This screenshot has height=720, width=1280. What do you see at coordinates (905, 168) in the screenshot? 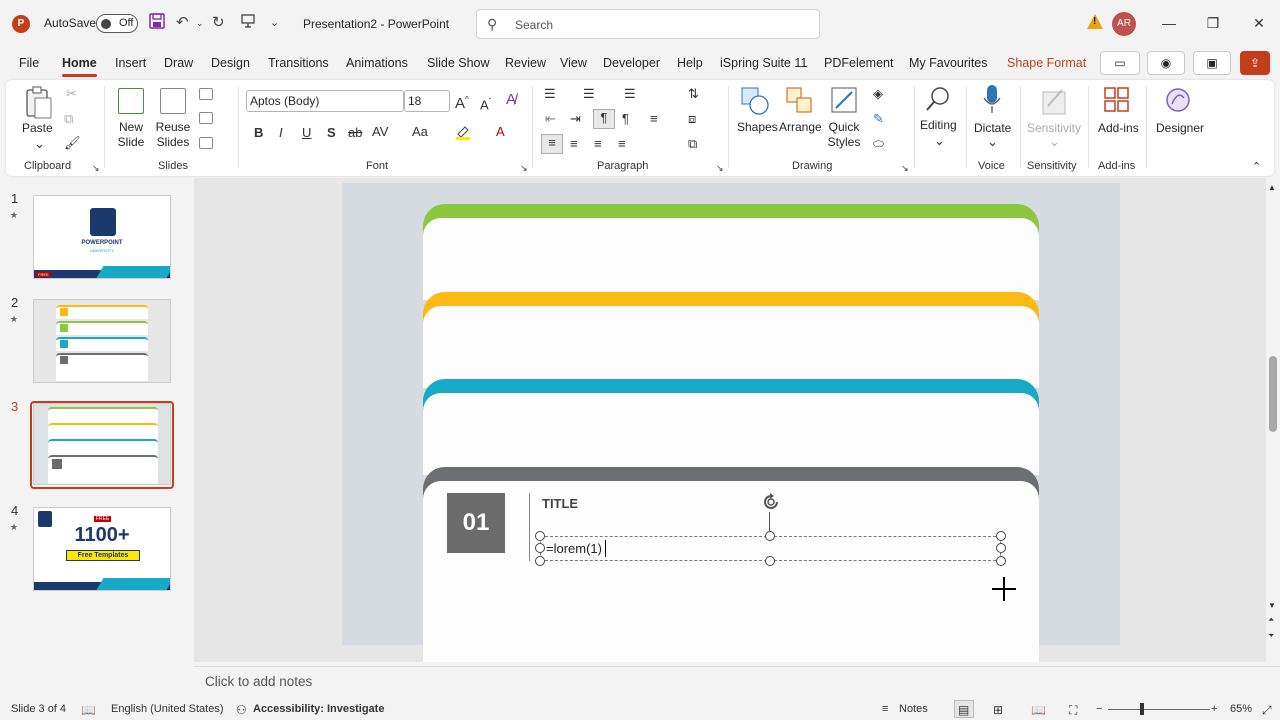
I see `drawing-launcher-icon: ↘` at bounding box center [905, 168].